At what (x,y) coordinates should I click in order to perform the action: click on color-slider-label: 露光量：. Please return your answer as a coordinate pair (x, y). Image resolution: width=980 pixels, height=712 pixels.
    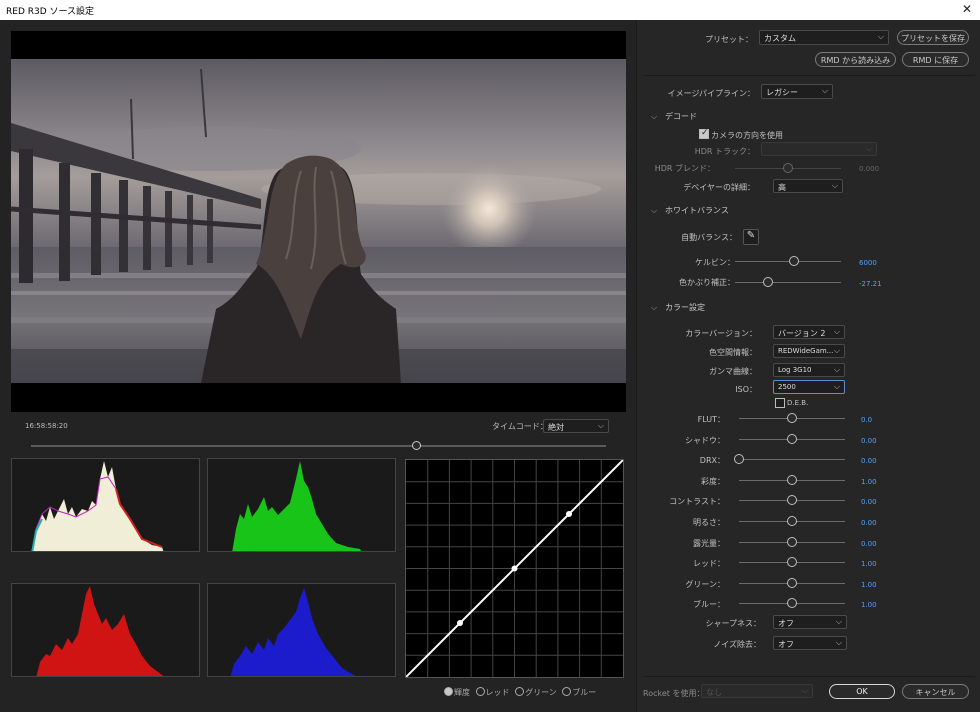
    Looking at the image, I should click on (709, 543).